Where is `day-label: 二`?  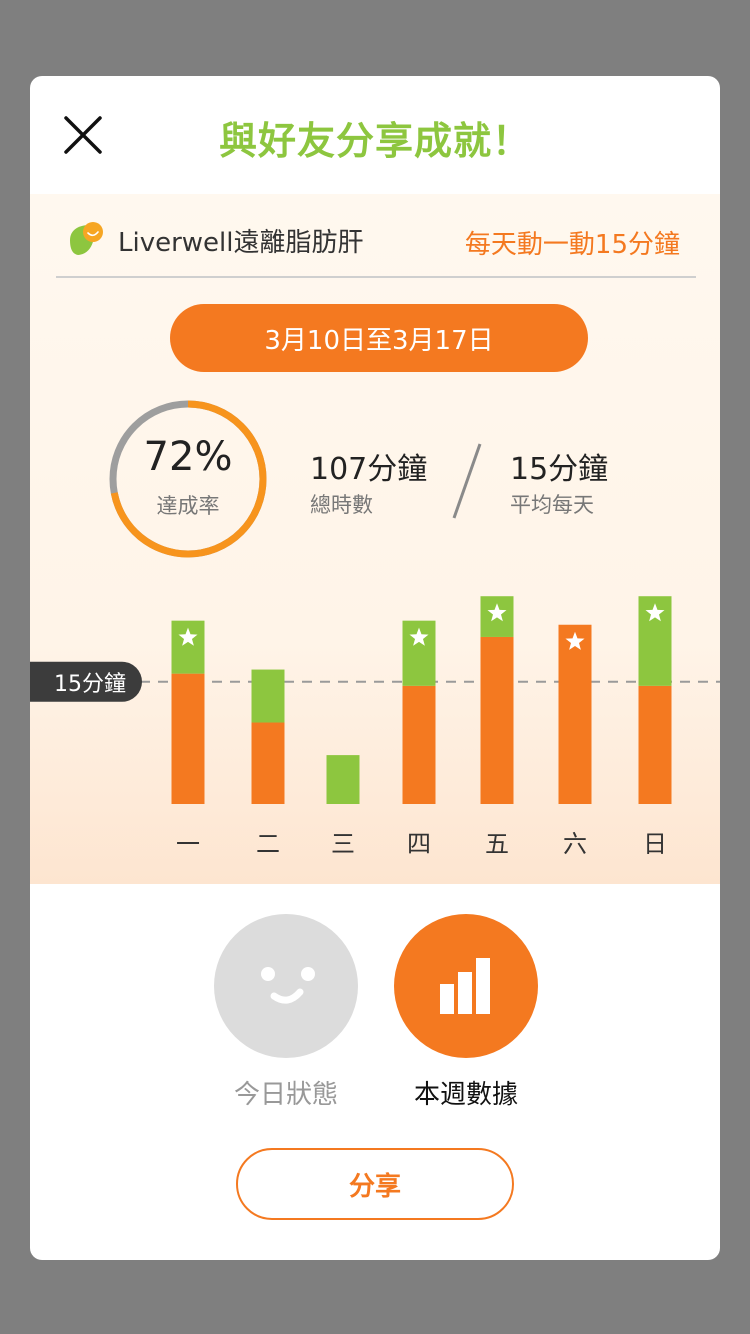 day-label: 二 is located at coordinates (268, 844).